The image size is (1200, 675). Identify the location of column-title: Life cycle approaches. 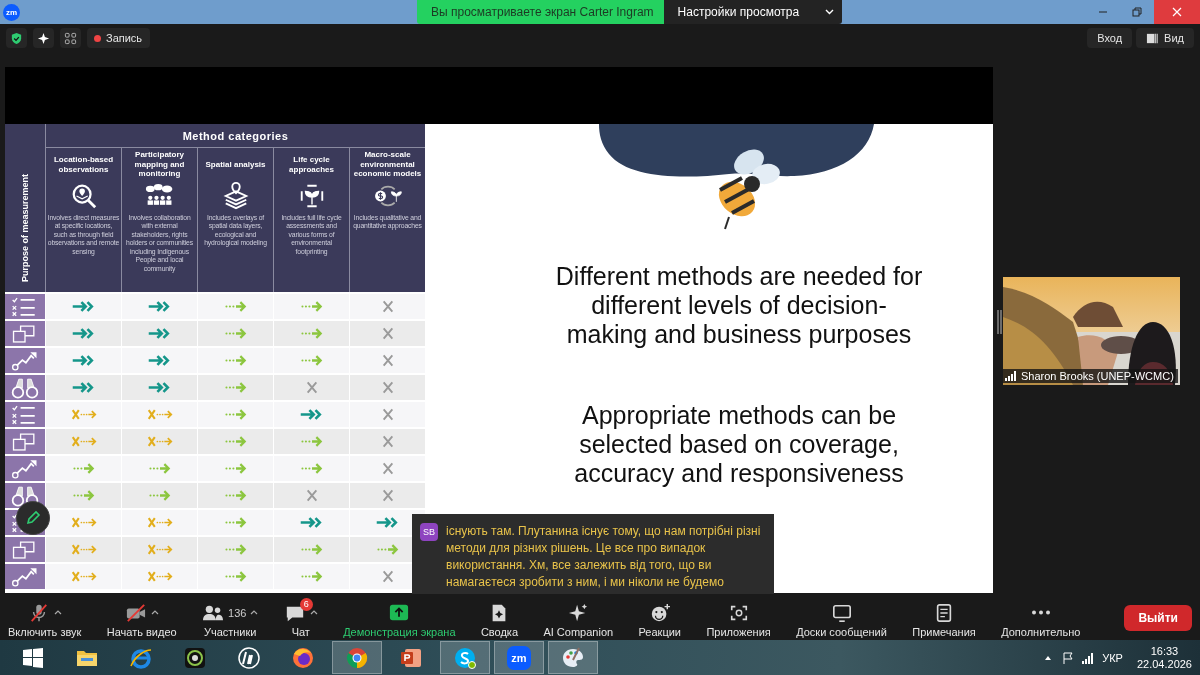
(311, 164).